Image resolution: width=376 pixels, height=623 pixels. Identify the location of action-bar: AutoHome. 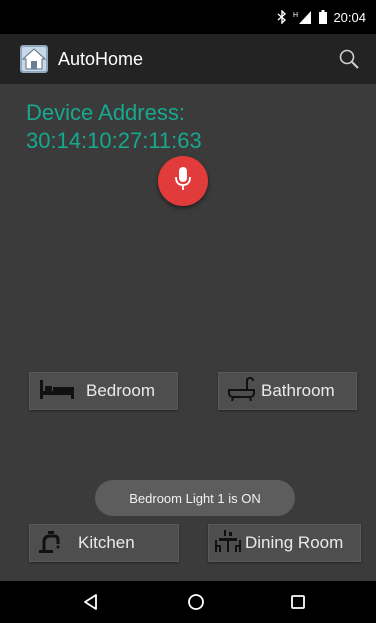
(188, 59).